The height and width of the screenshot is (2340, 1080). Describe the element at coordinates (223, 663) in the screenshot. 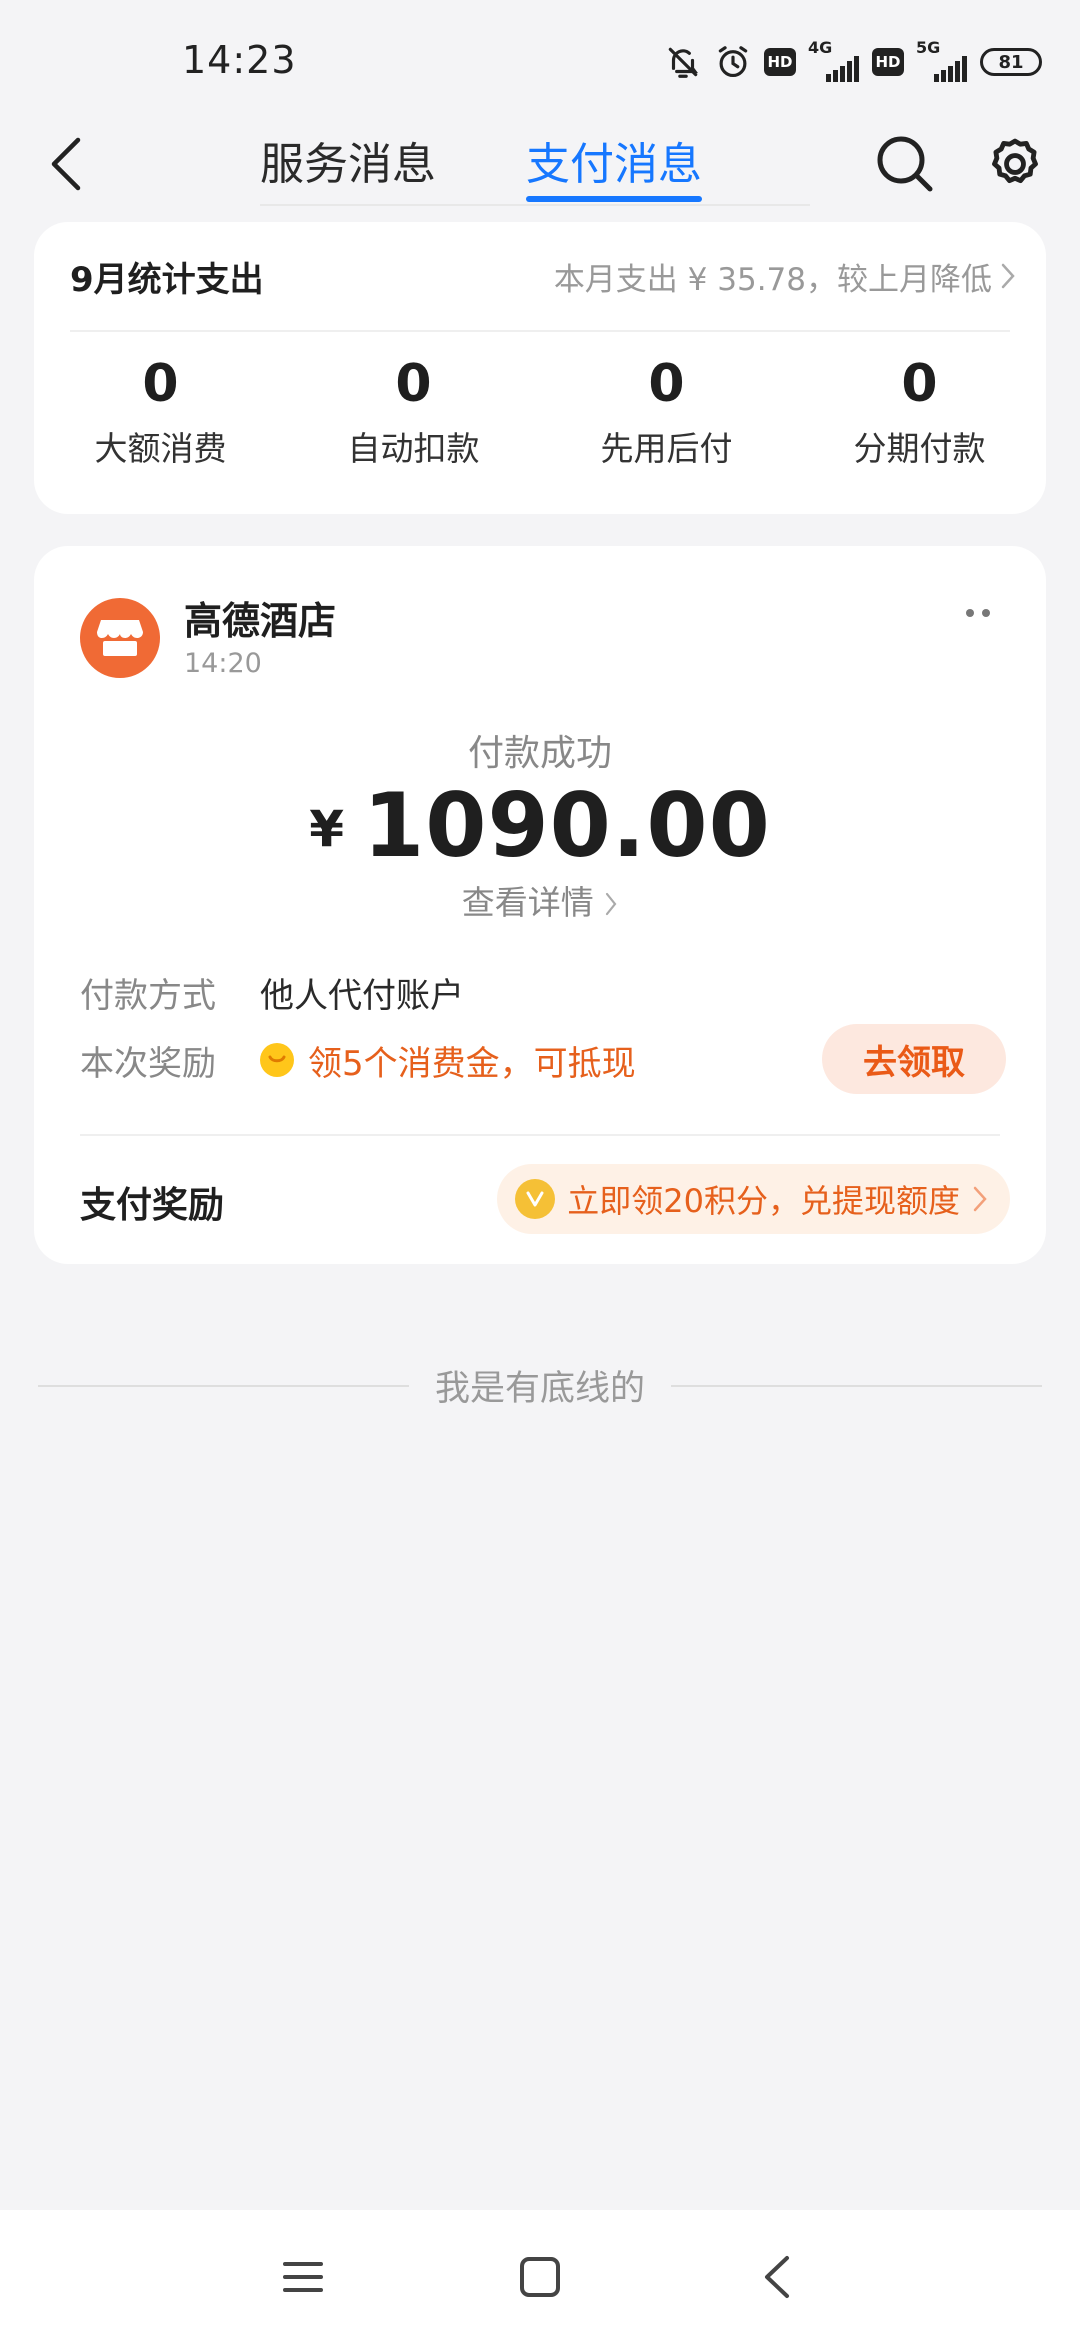

I see `merchant-time: 14:20` at that location.